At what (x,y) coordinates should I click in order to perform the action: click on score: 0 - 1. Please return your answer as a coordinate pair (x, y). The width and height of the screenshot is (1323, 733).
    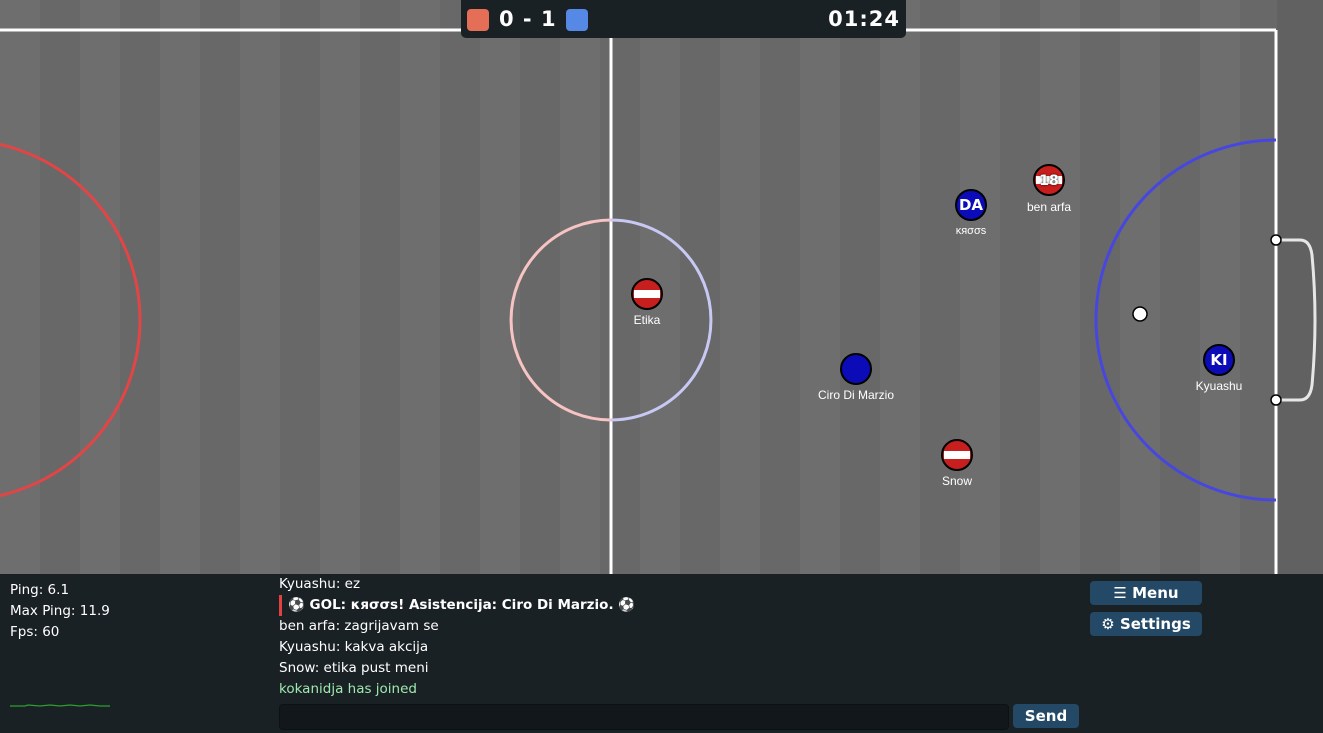
    Looking at the image, I should click on (528, 19).